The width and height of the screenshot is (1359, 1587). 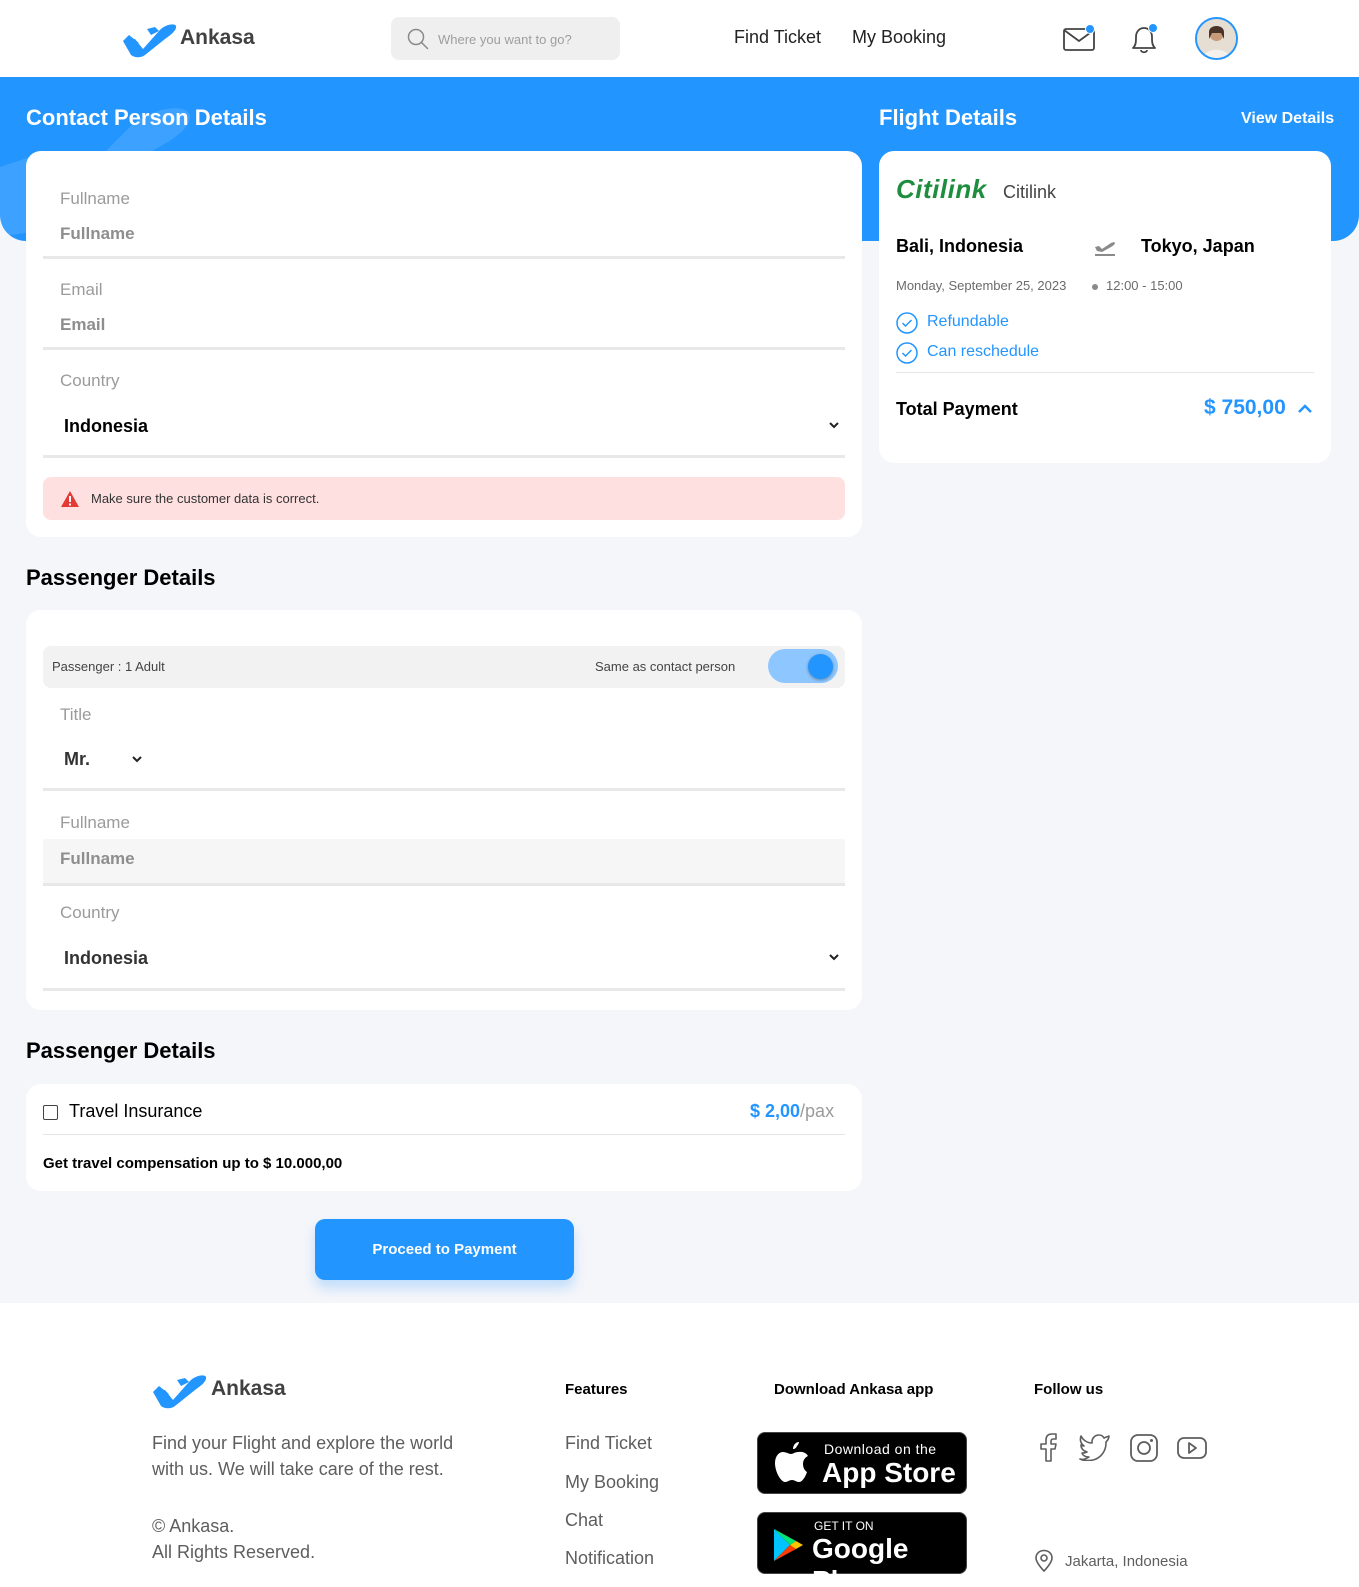 What do you see at coordinates (792, 1465) in the screenshot?
I see `apple-icon` at bounding box center [792, 1465].